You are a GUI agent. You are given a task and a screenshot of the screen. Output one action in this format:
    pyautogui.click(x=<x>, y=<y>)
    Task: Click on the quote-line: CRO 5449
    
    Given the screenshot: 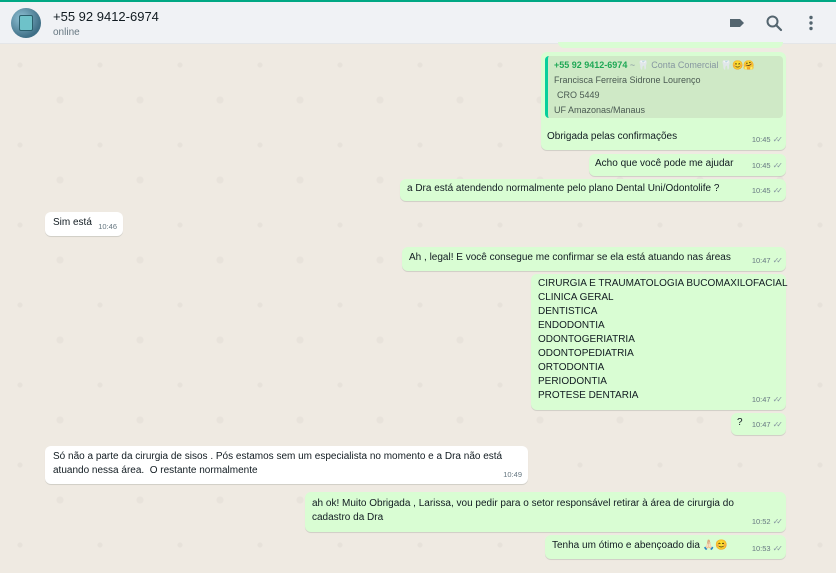 What is the action you would take?
    pyautogui.click(x=578, y=95)
    